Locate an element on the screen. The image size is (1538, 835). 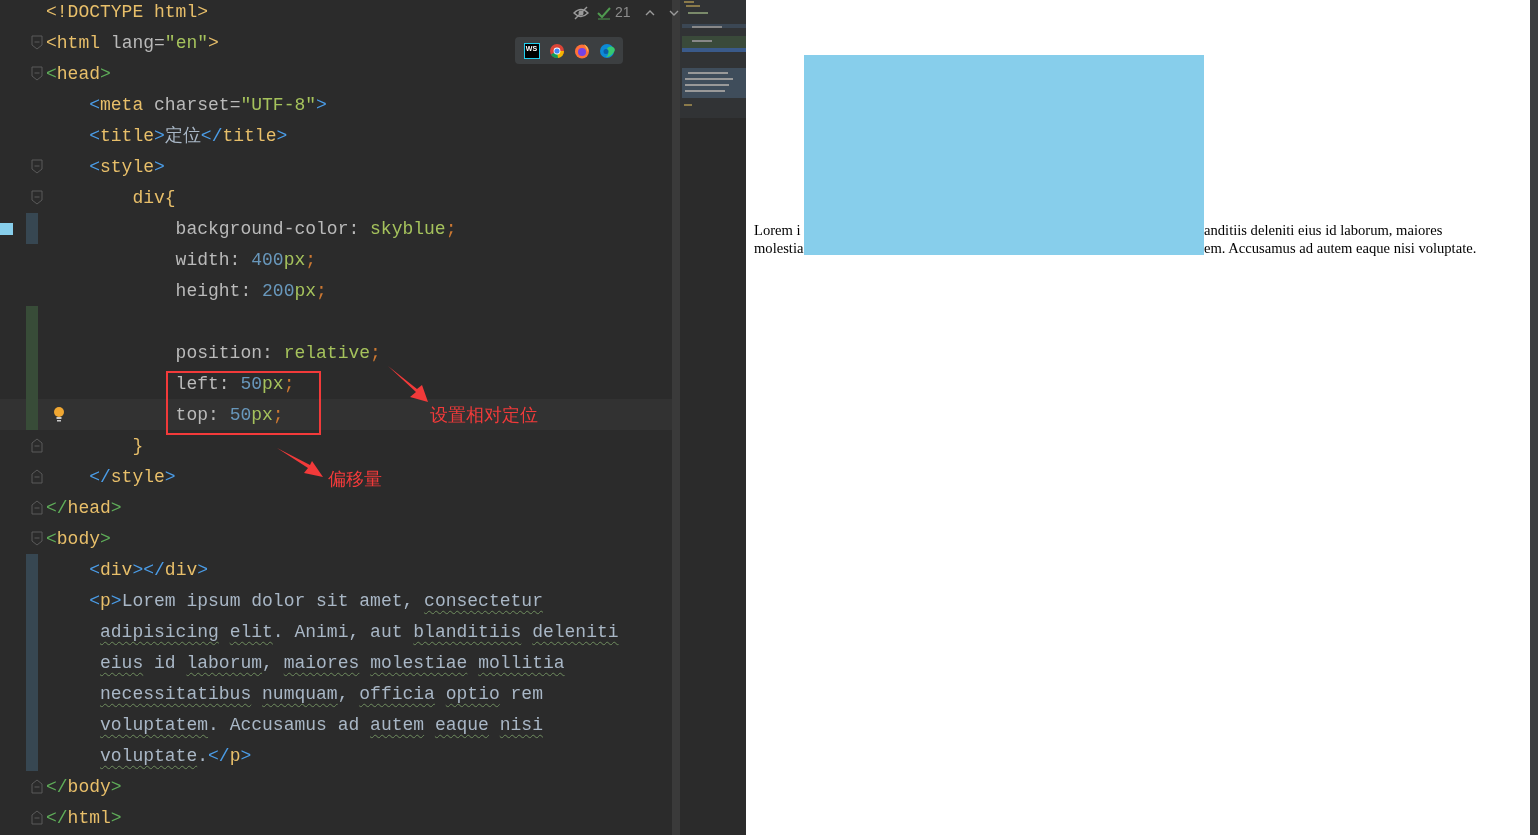
code-line: voluptate.</p> is located at coordinates (176, 755).